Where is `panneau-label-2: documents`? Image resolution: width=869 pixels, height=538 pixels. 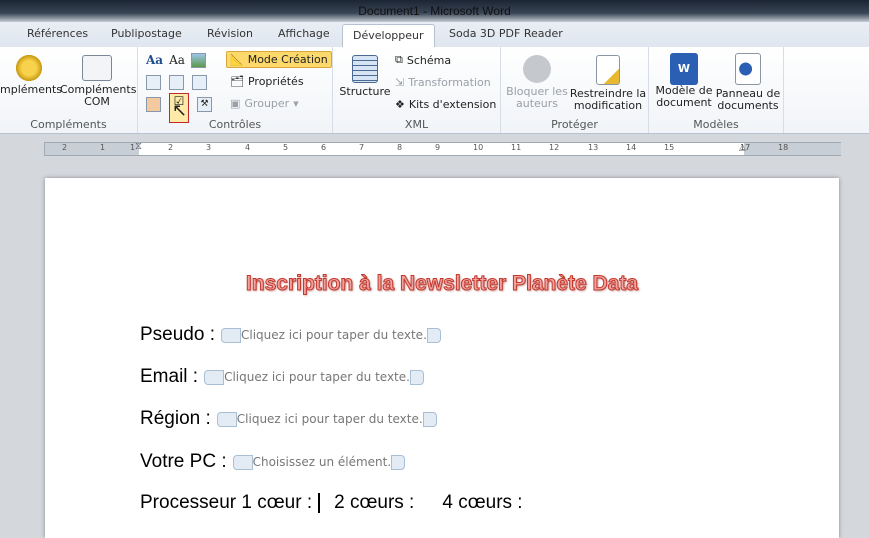 panneau-label-2: documents is located at coordinates (748, 105).